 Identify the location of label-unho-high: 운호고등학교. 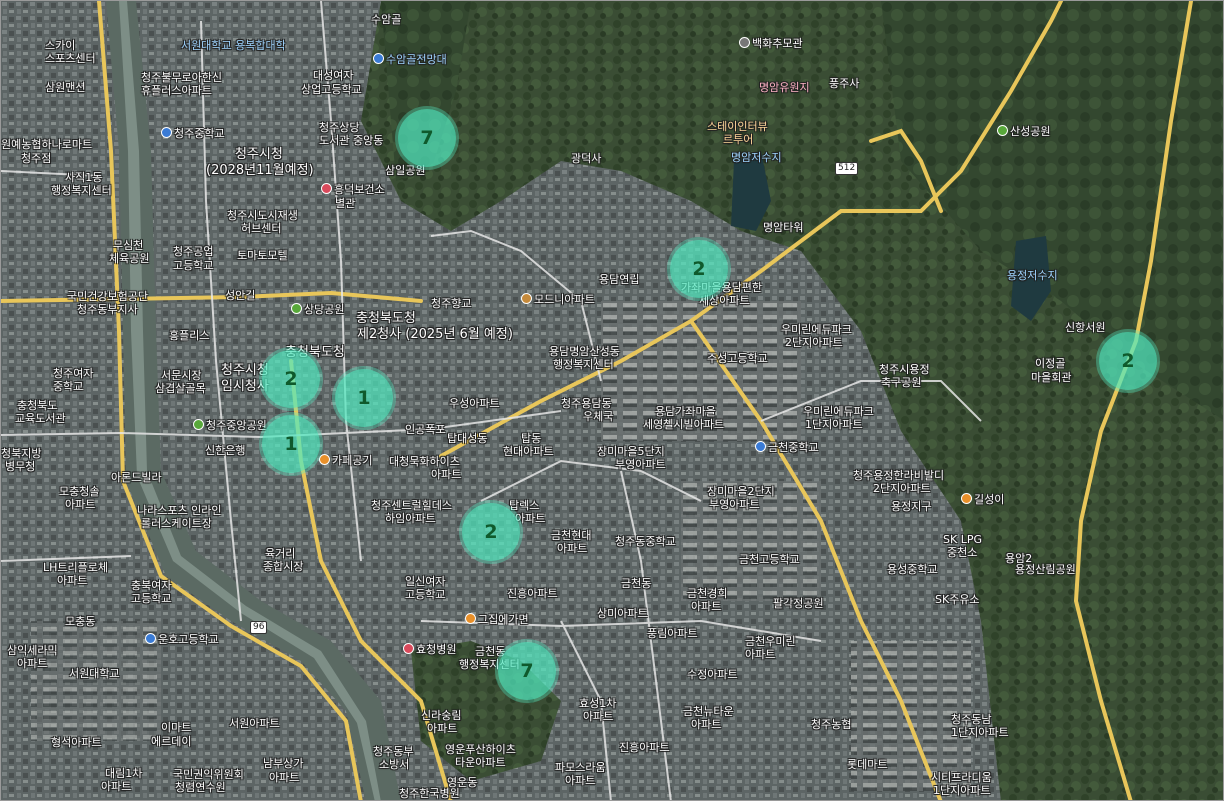
(182, 639).